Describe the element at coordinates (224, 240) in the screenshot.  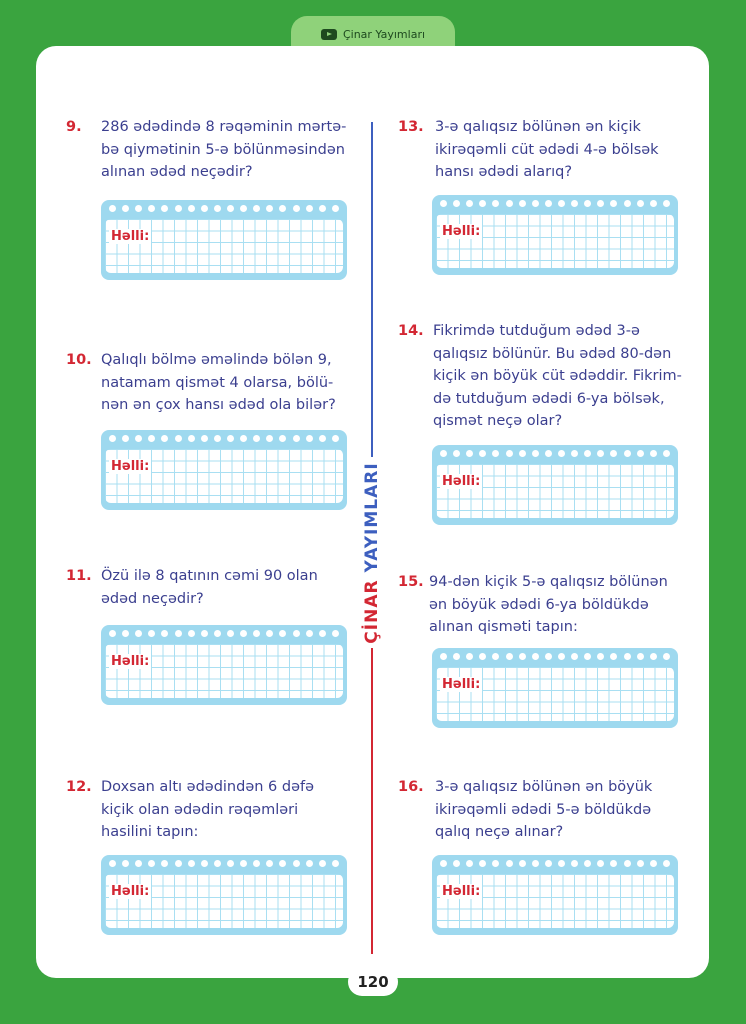
I see `answer-box-9: Həlli:` at that location.